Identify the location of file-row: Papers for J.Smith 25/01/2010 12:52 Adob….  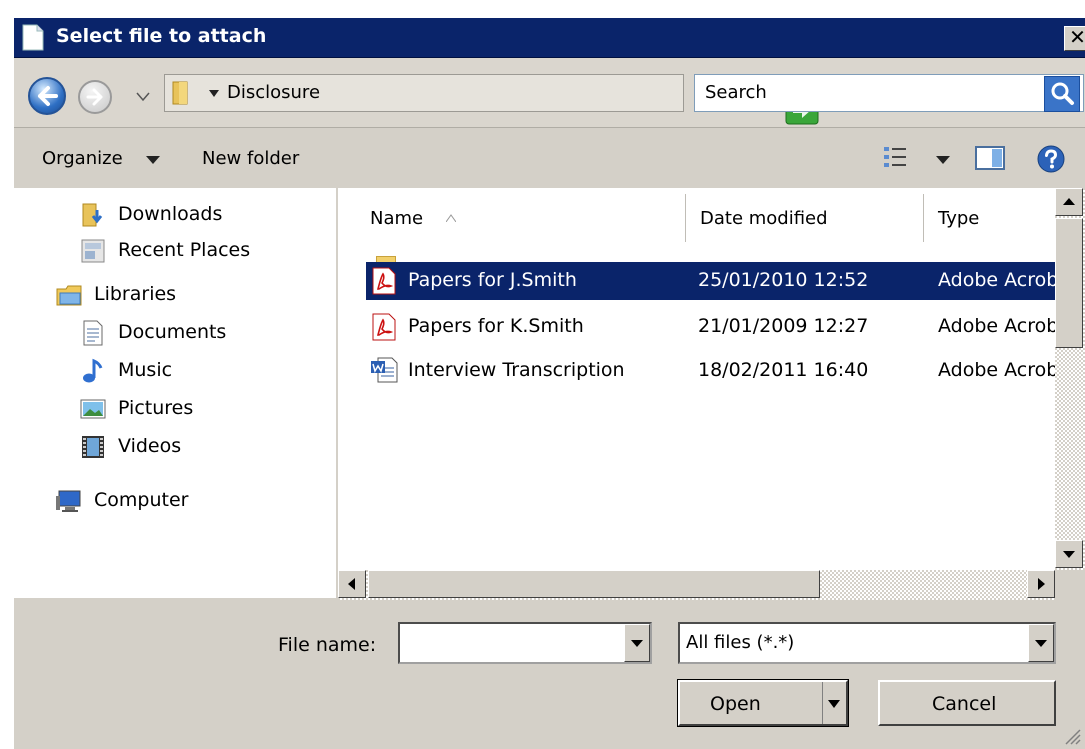
(710, 281).